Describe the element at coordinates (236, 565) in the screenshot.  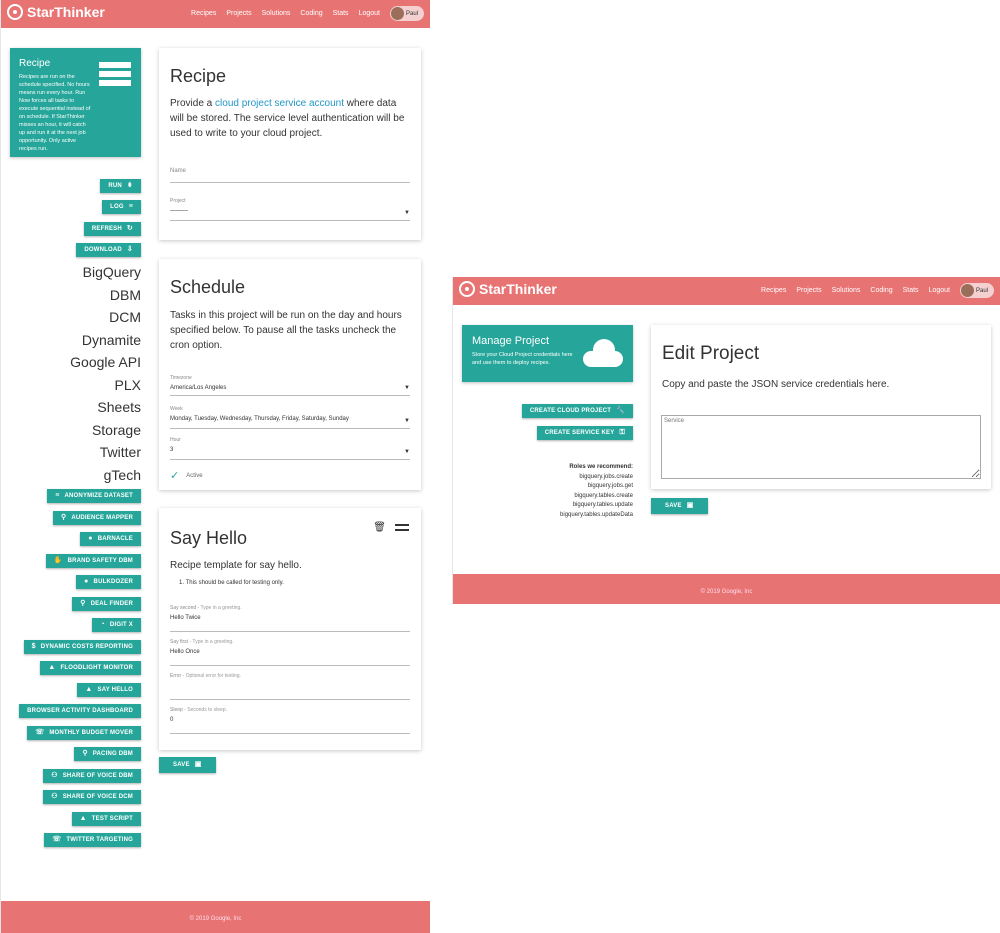
I see `say-hello-lead: Recipe template for say hello.` at that location.